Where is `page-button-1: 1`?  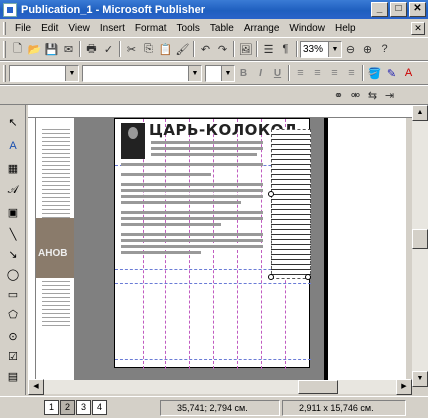 page-button-1: 1 is located at coordinates (51, 407).